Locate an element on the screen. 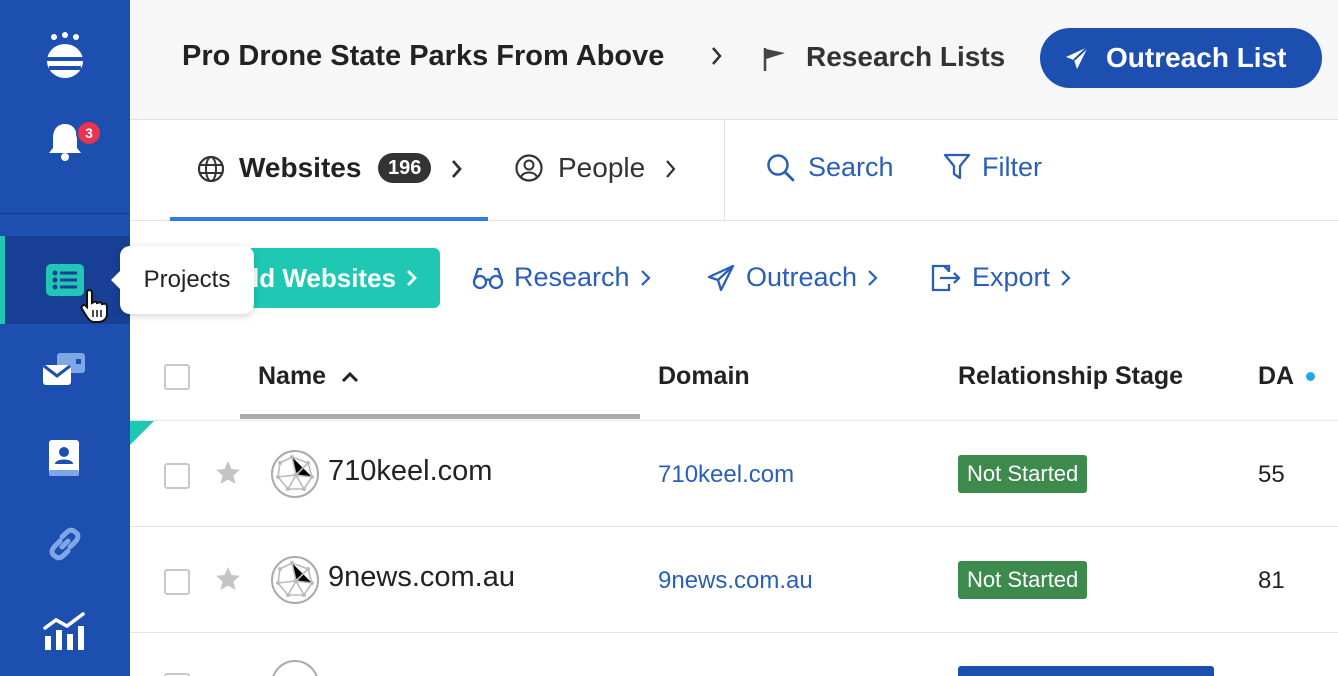  flag-icon is located at coordinates (774, 59).